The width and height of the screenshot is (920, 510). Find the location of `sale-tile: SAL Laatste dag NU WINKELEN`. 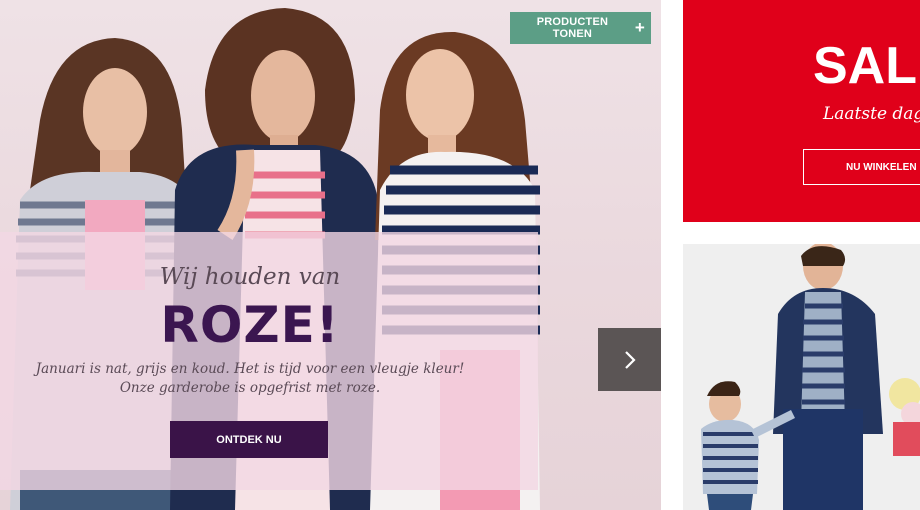

sale-tile: SAL Laatste dag NU WINKELEN is located at coordinates (801, 111).